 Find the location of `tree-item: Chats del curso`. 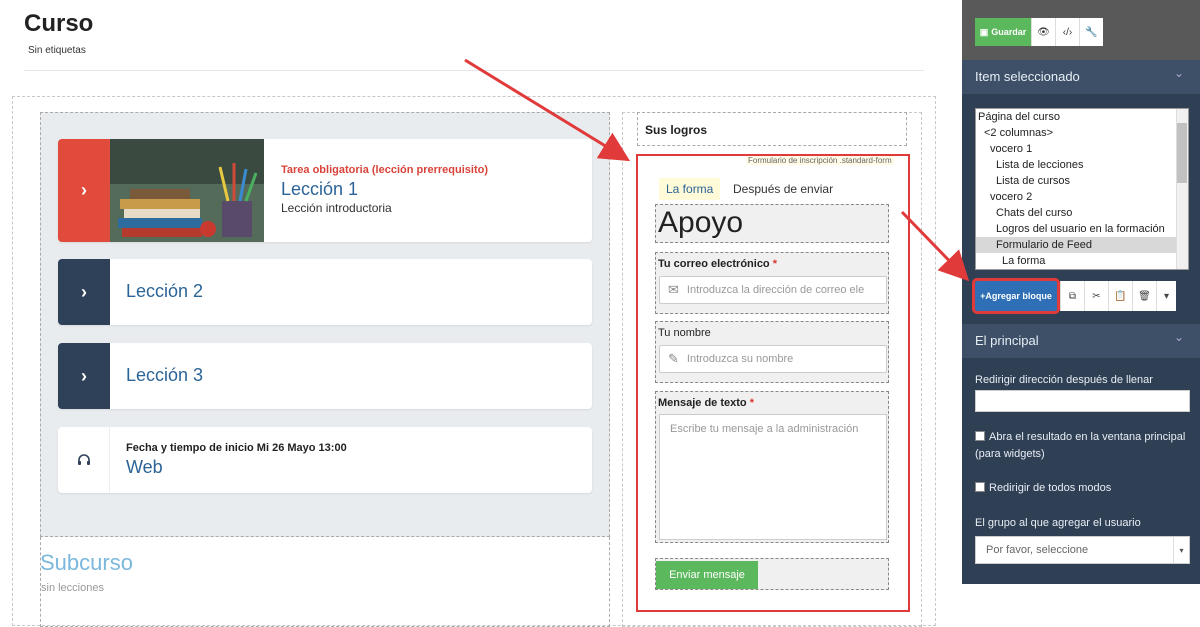

tree-item: Chats del curso is located at coordinates (1082, 213).